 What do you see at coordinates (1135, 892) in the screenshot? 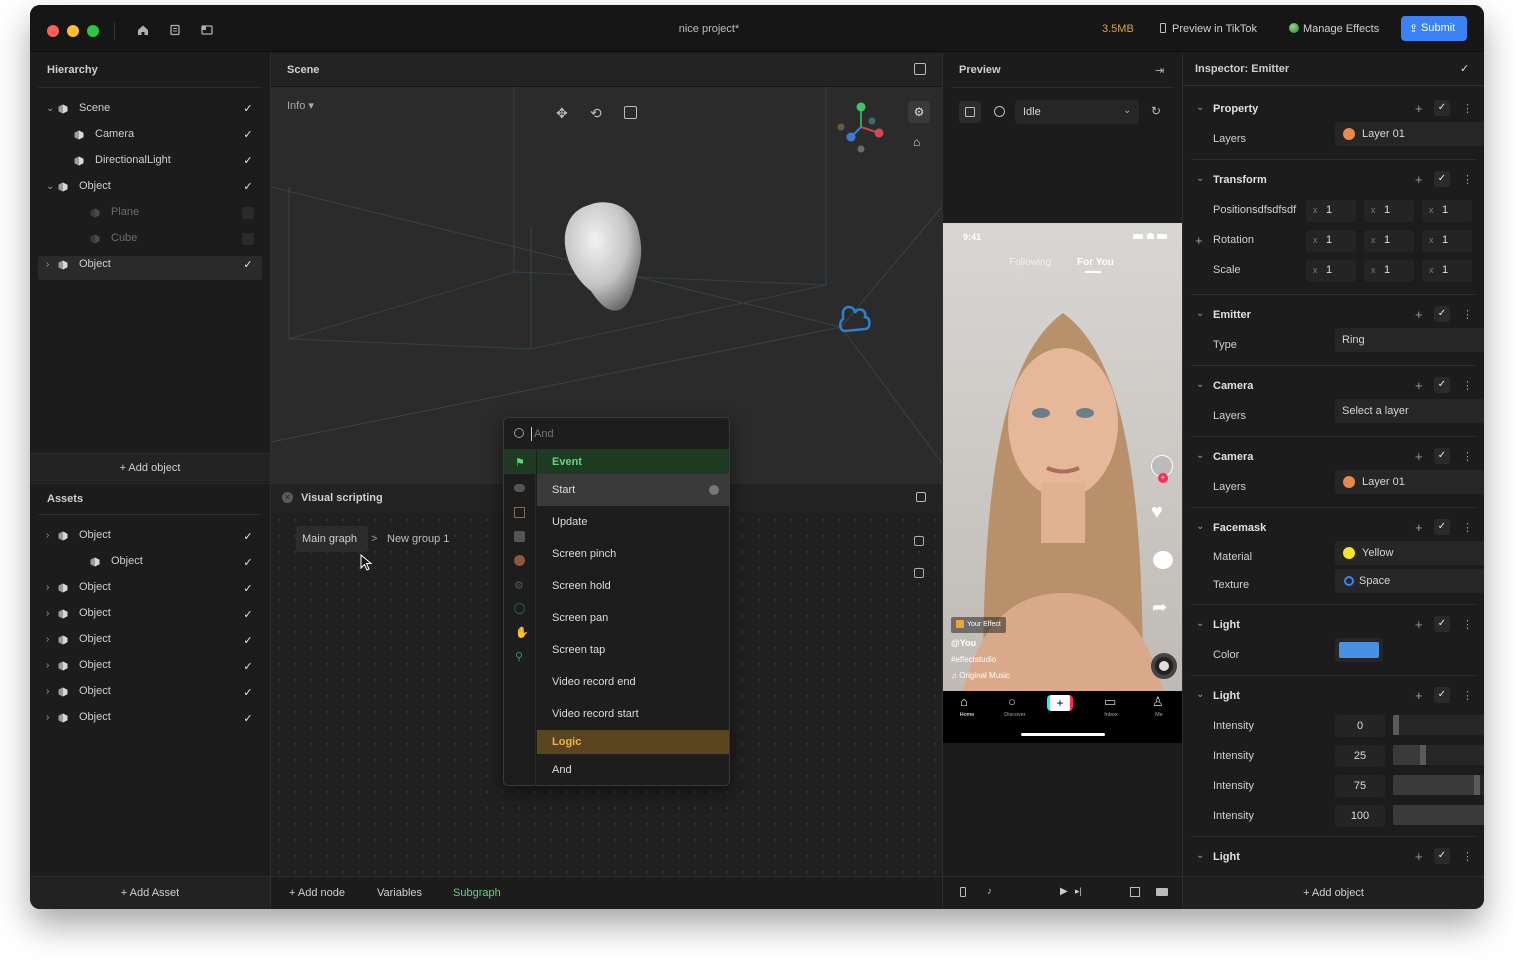
I see `crop-icon` at bounding box center [1135, 892].